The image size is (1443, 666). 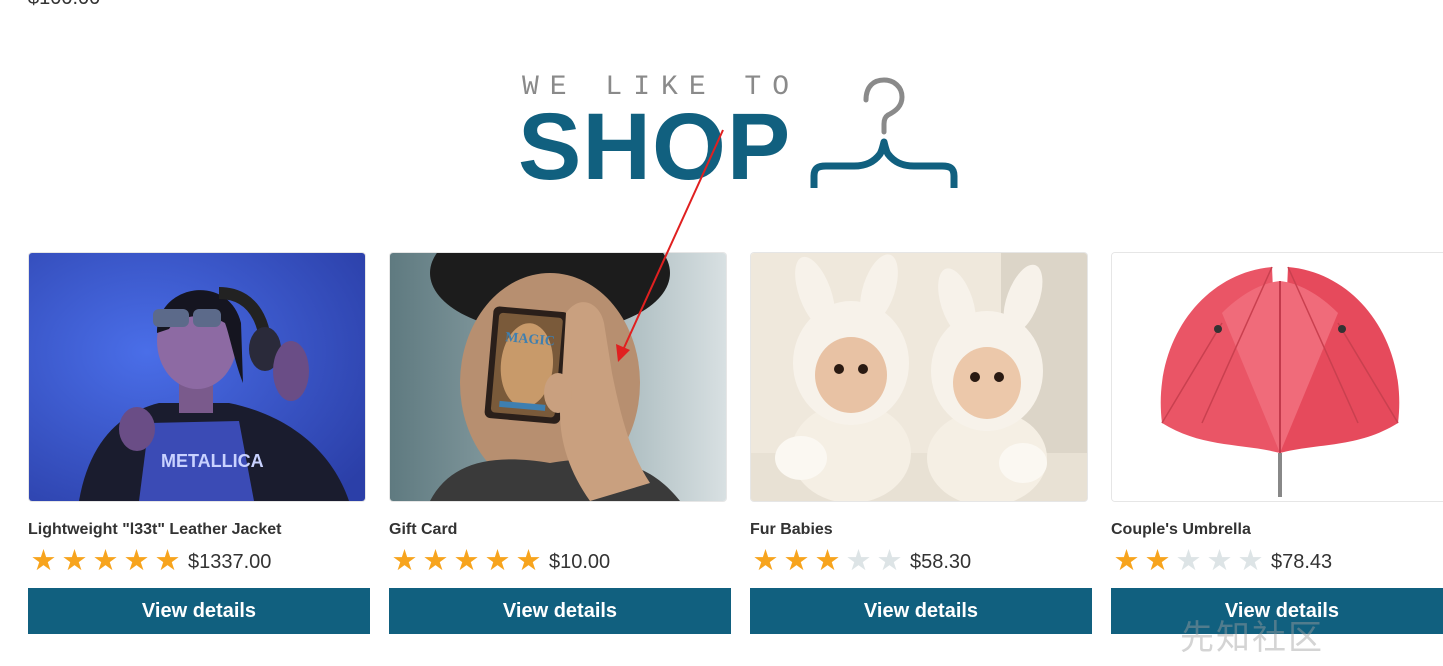 I want to click on svg-text: METALLICA, so click(x=212, y=461).